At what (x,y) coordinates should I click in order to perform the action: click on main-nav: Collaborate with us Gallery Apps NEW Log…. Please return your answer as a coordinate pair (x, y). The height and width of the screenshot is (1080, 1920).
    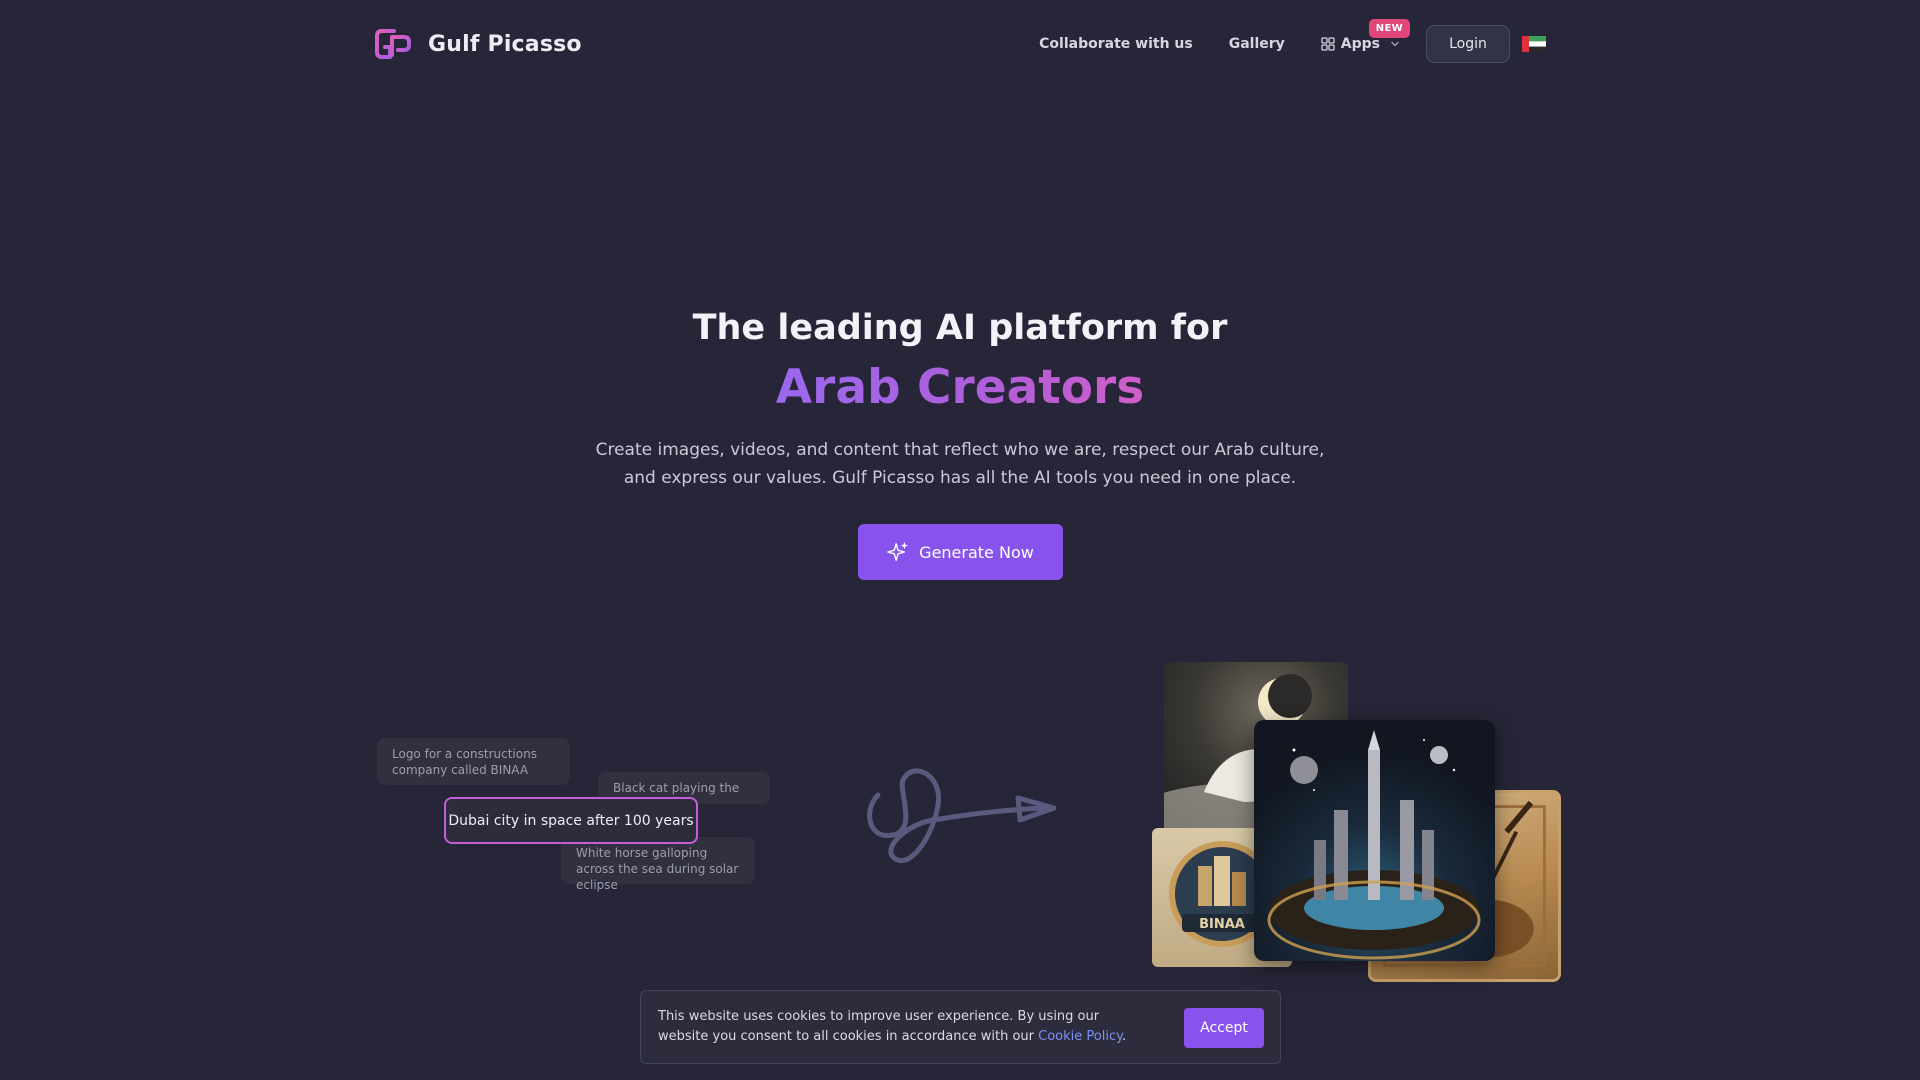
    Looking at the image, I should click on (1292, 41).